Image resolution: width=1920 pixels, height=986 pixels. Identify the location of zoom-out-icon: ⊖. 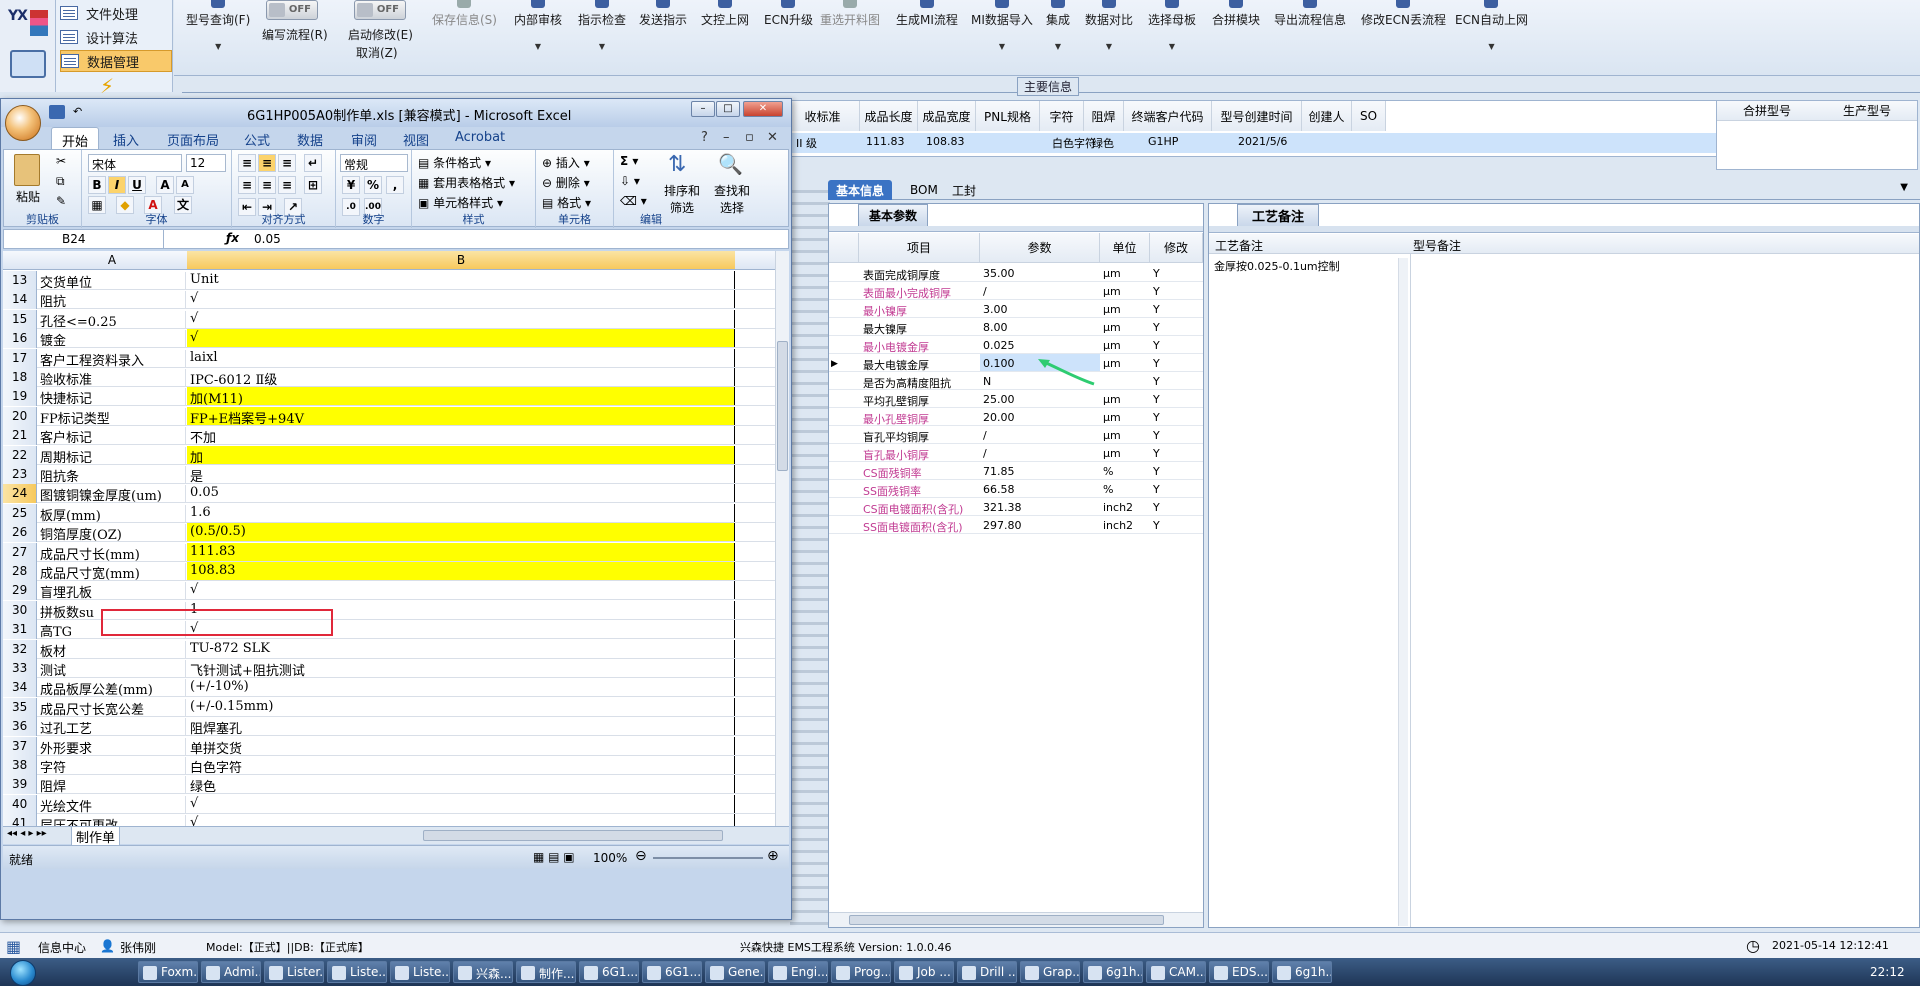
(641, 856).